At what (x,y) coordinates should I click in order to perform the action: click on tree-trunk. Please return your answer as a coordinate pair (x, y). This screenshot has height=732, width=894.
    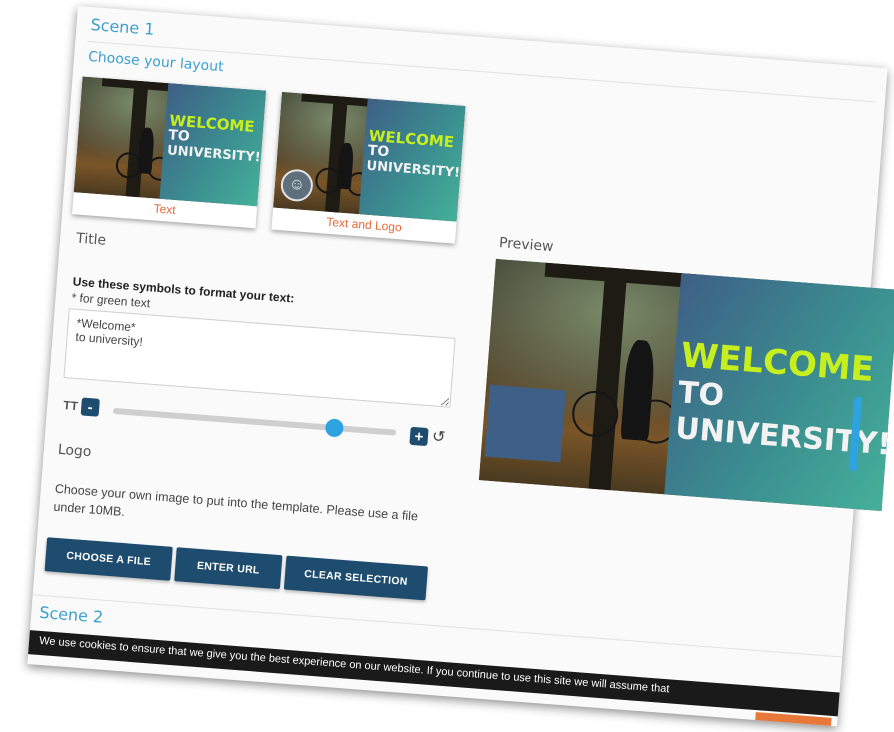
    Looking at the image, I should click on (608, 379).